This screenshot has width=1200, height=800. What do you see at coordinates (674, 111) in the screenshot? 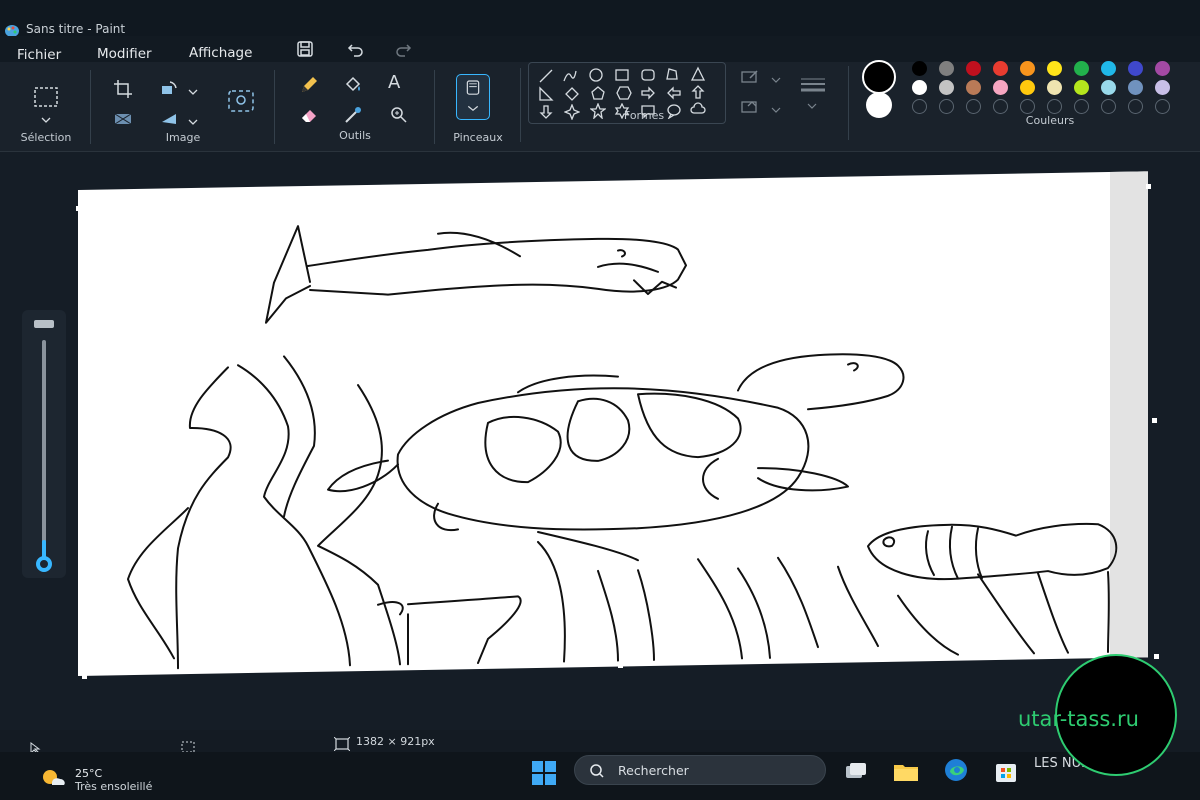
I see `oval-callout-shape-icon` at bounding box center [674, 111].